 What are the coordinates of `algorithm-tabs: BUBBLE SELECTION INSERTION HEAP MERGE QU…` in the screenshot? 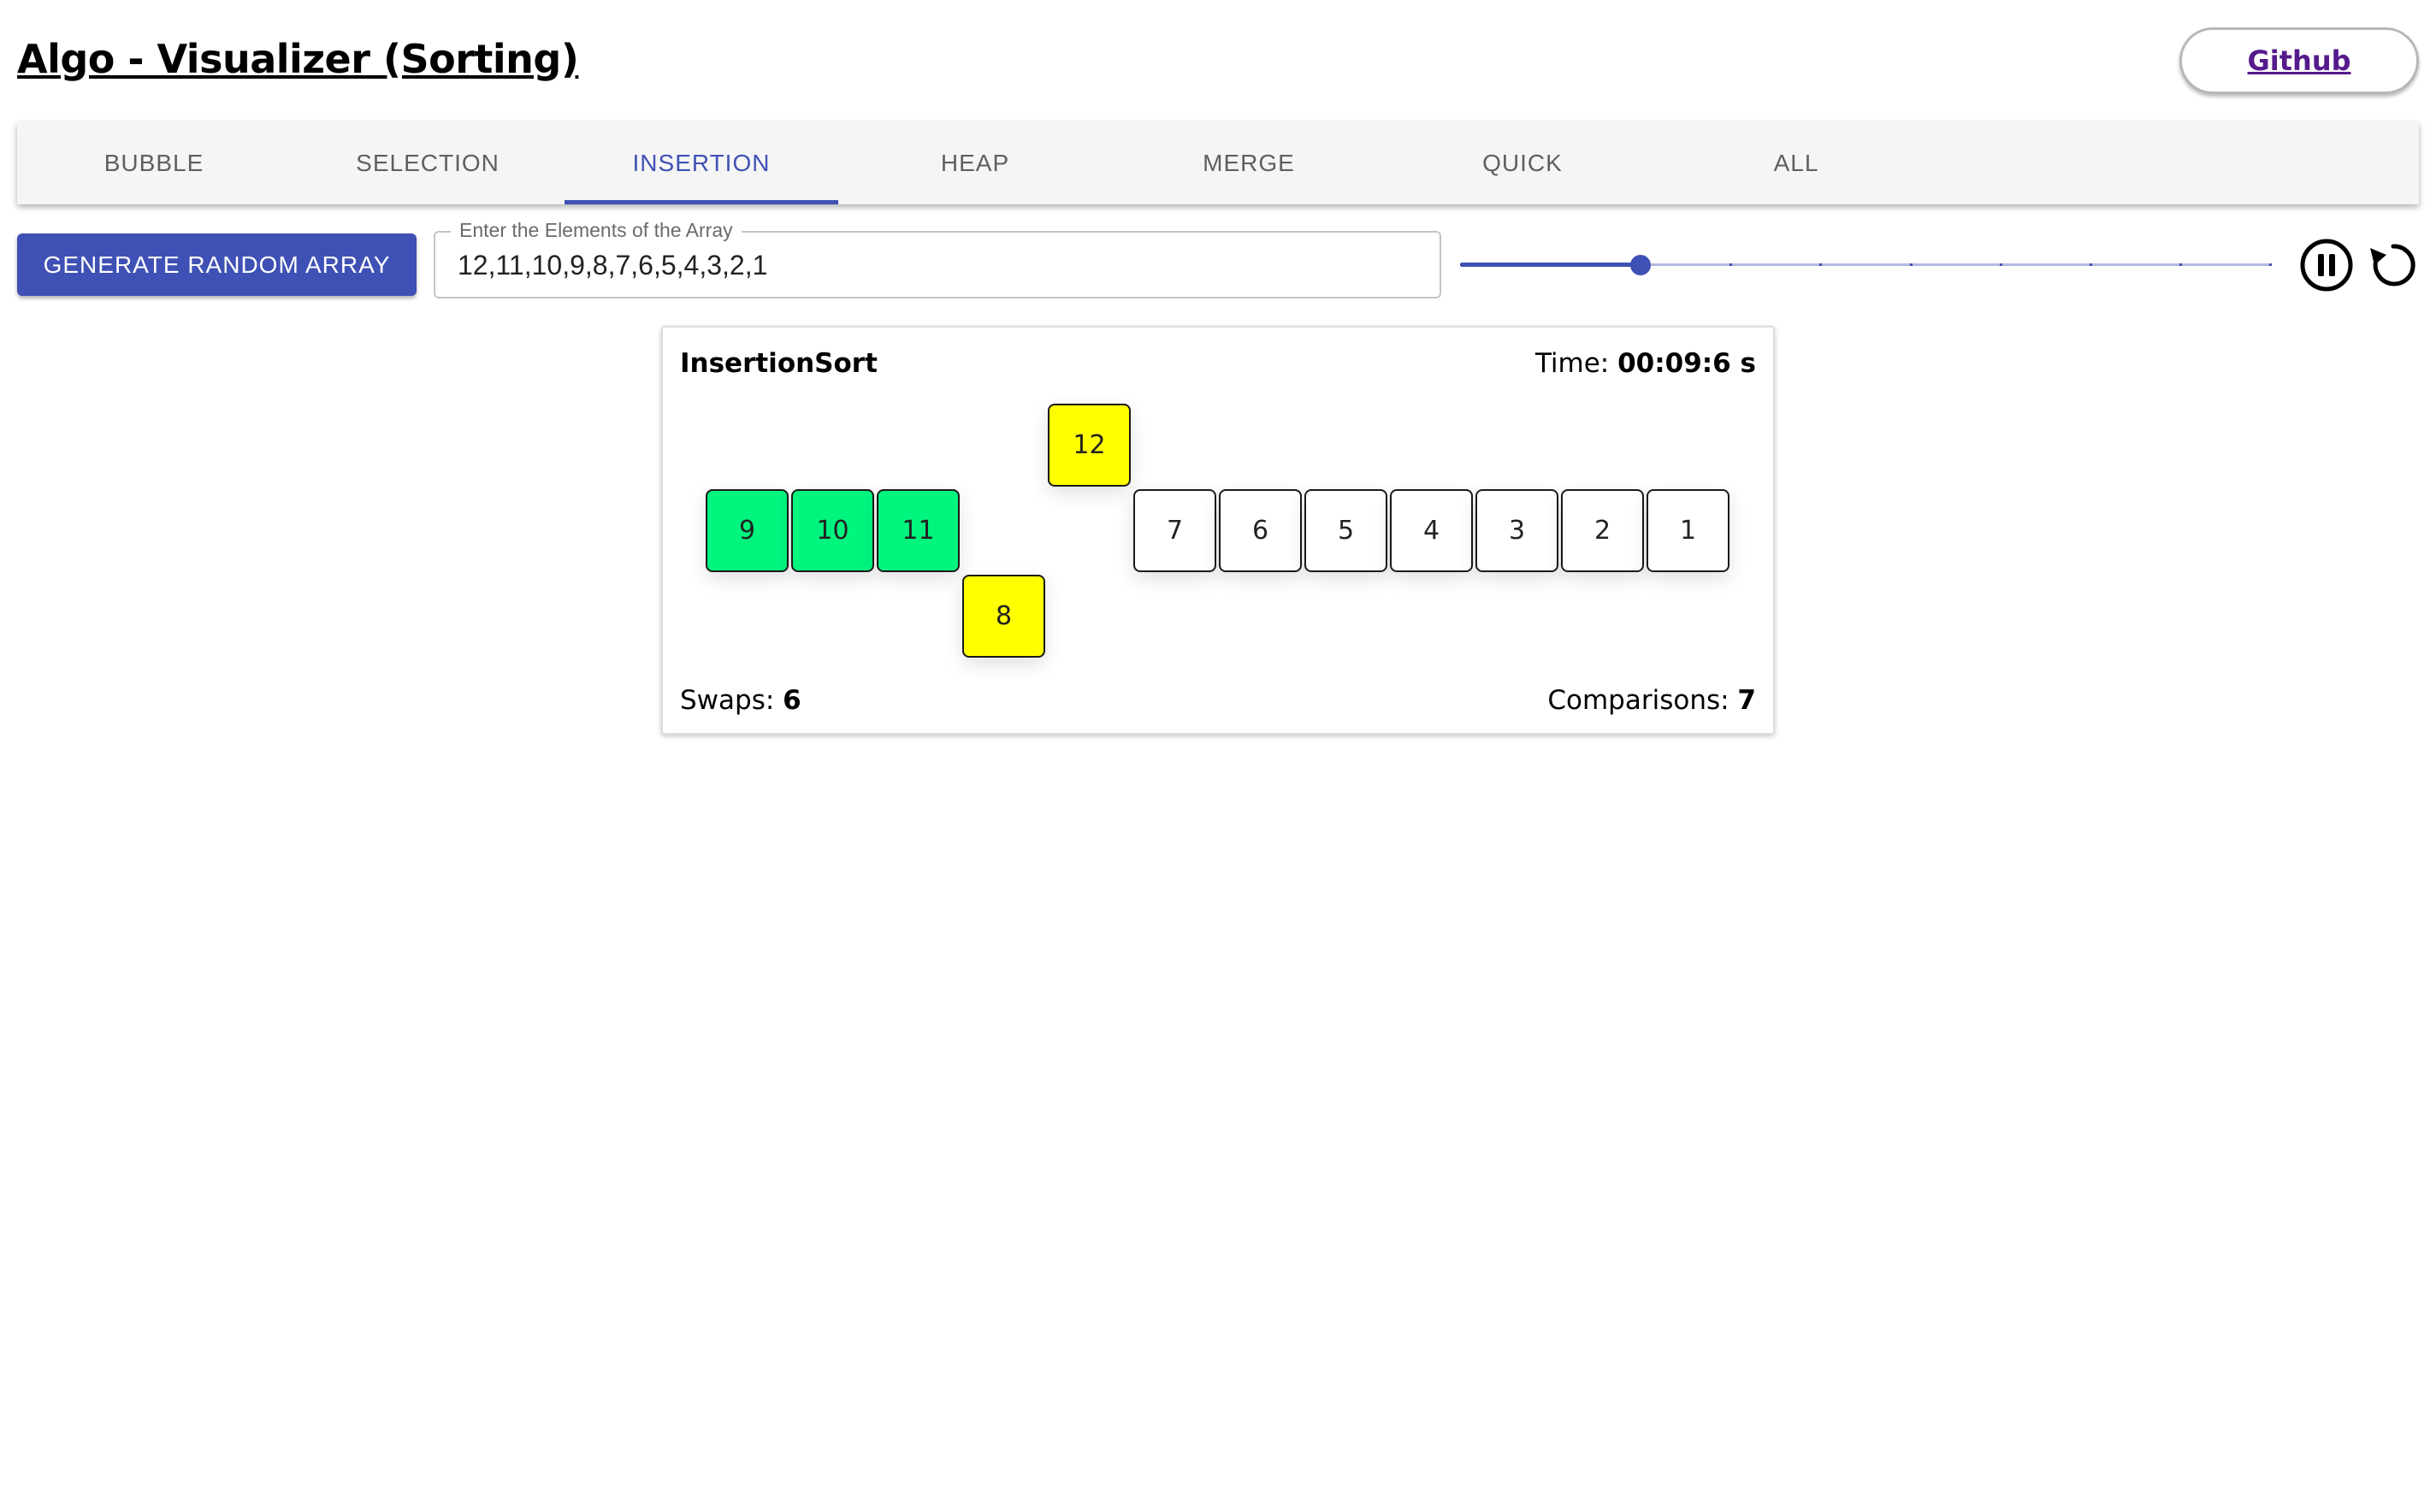 It's located at (1218, 163).